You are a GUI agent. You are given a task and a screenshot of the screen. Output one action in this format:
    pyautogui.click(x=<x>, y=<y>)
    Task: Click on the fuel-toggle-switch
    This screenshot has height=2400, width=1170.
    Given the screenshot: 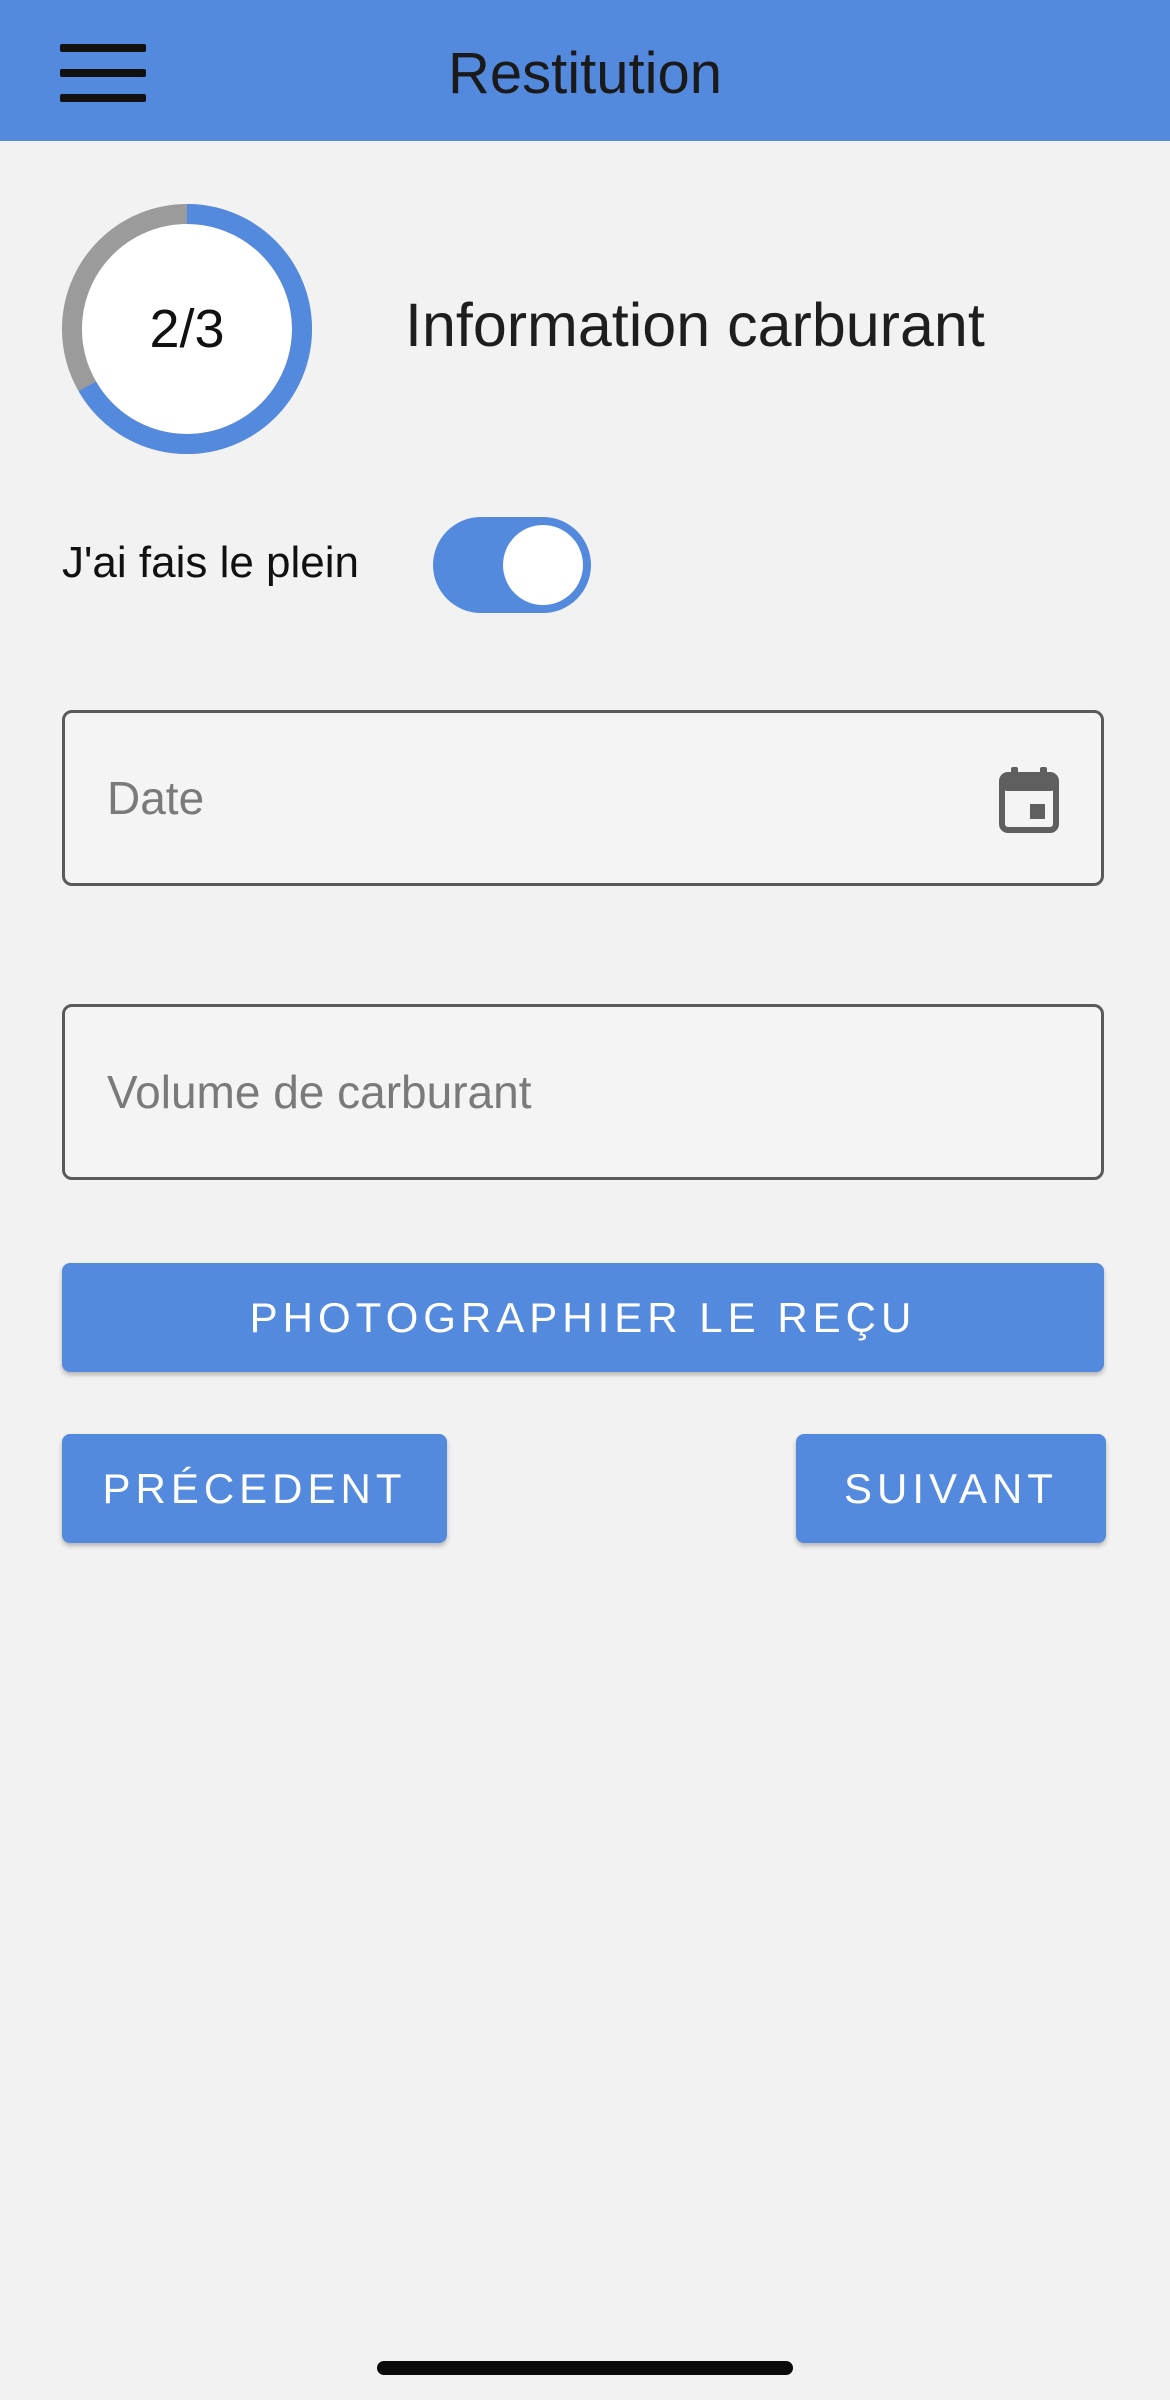 What is the action you would take?
    pyautogui.click(x=512, y=565)
    